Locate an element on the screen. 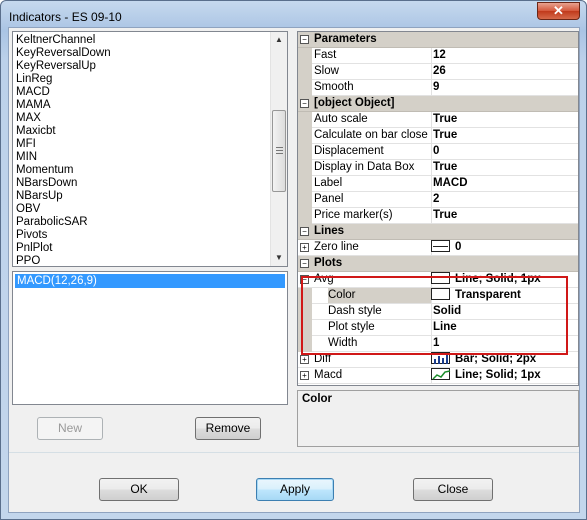  property-row-fast: Fast 12 is located at coordinates (438, 56).